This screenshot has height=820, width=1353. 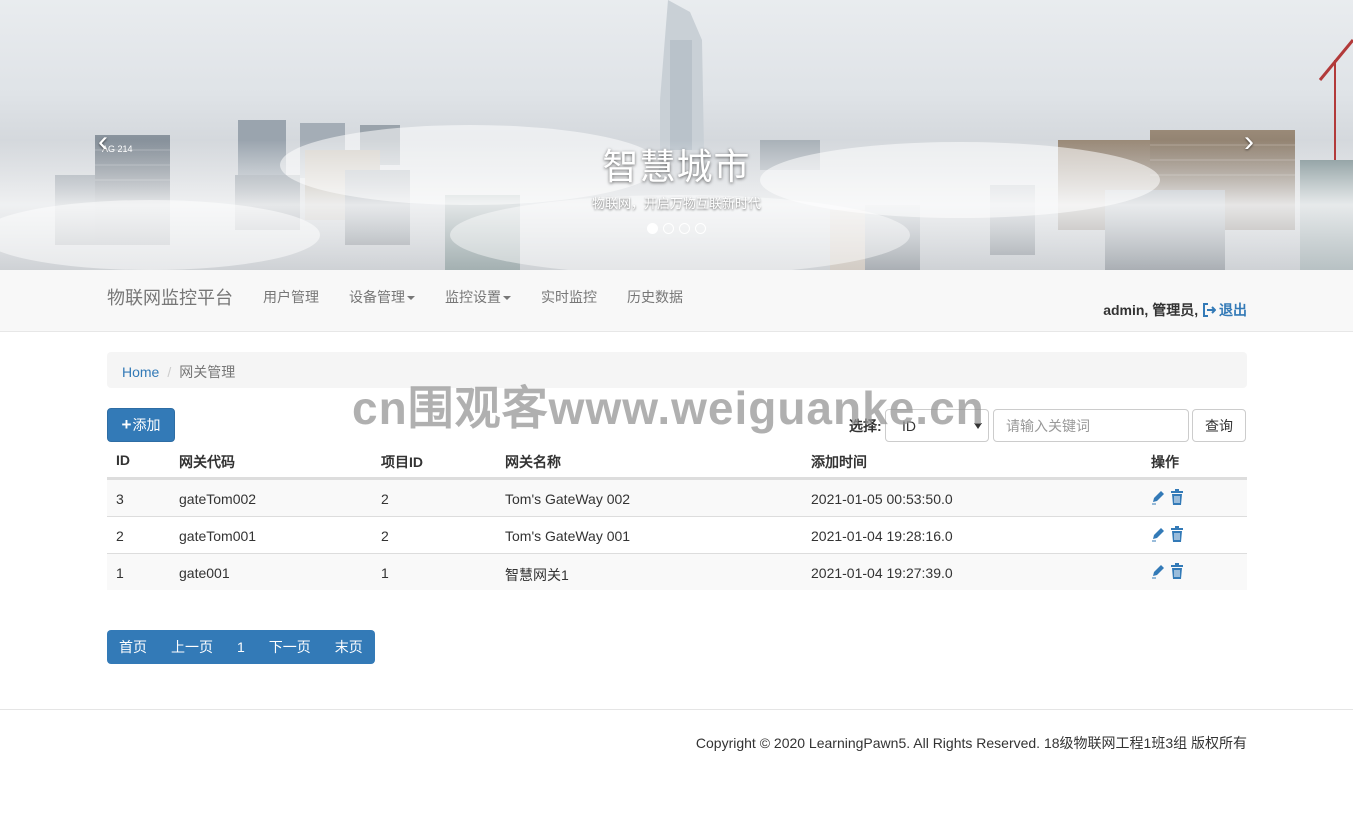 I want to click on column-header: 网关代码, so click(x=207, y=462).